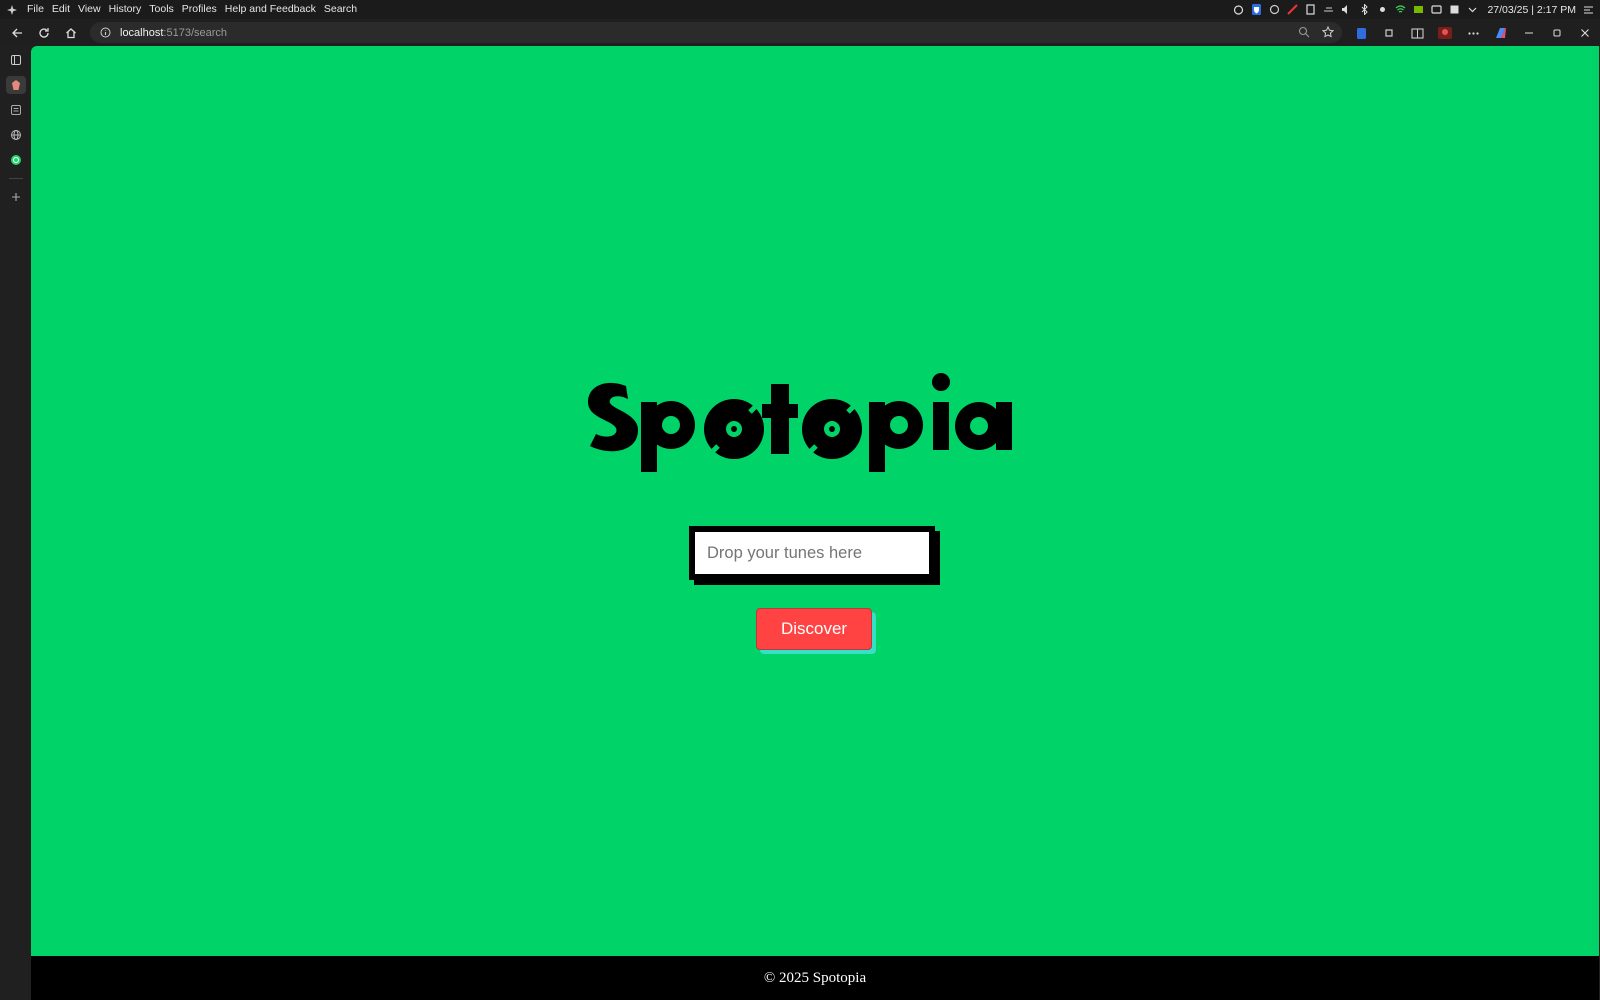 Image resolution: width=1600 pixels, height=1000 pixels. What do you see at coordinates (199, 9) in the screenshot?
I see `menu-profiles: Profiles` at bounding box center [199, 9].